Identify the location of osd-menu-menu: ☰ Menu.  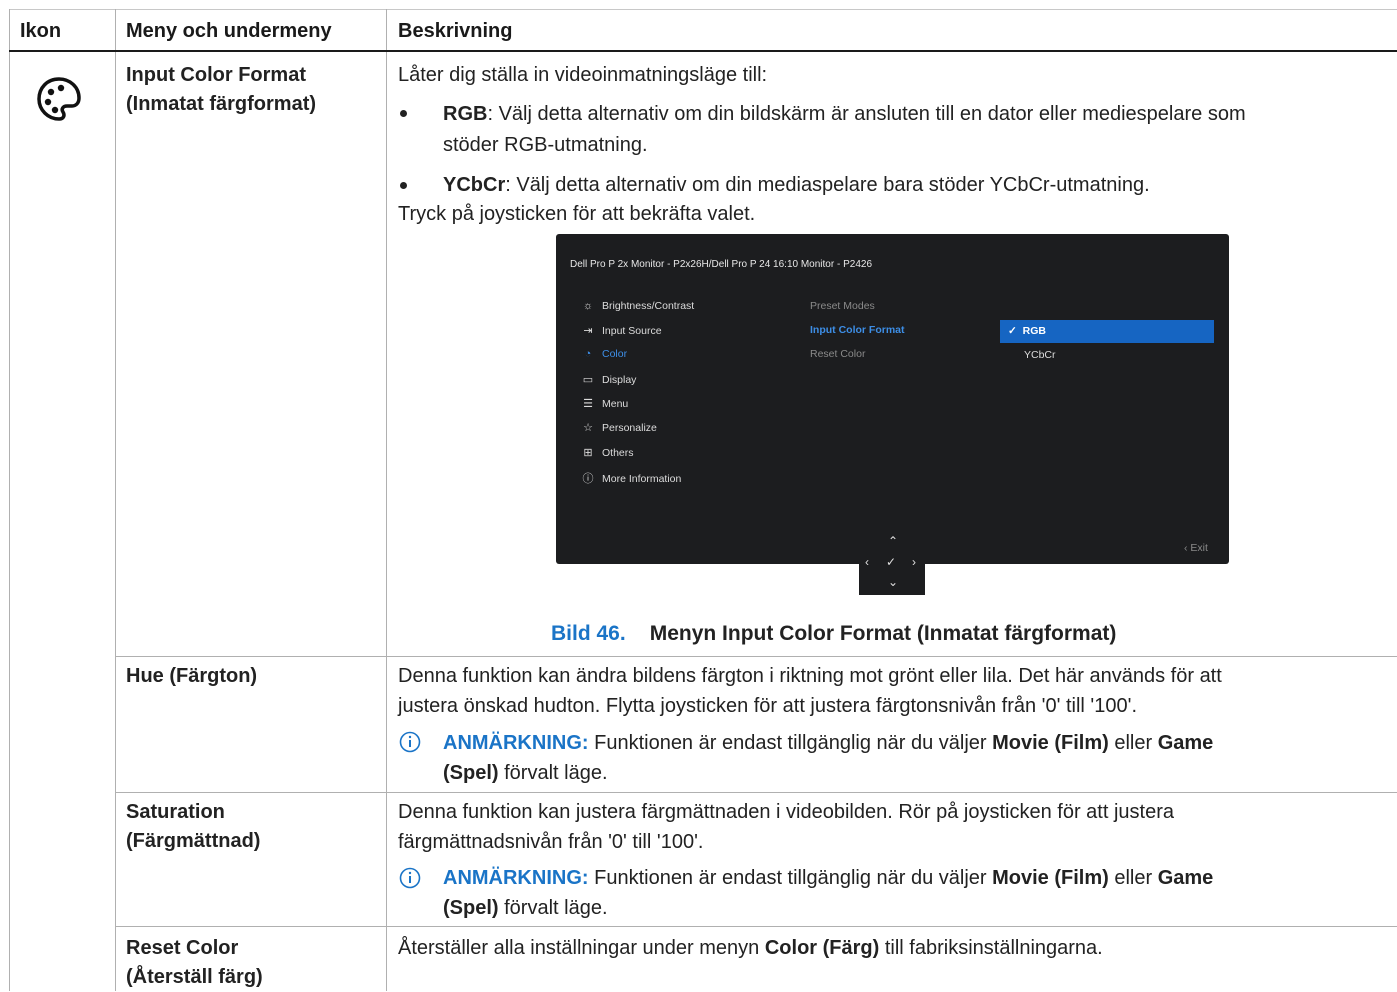
(604, 403).